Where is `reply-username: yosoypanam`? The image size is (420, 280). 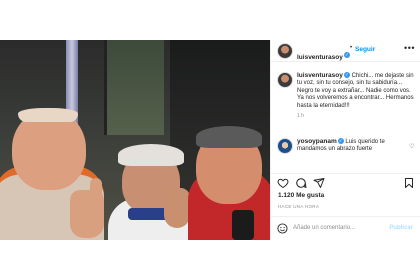 reply-username: yosoypanam is located at coordinates (317, 141).